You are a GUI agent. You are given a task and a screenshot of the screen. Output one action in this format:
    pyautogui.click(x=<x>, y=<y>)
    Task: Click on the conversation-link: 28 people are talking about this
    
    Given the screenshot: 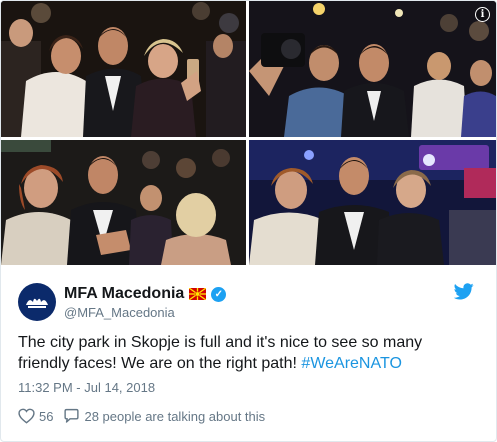 What is the action you would take?
    pyautogui.click(x=164, y=416)
    